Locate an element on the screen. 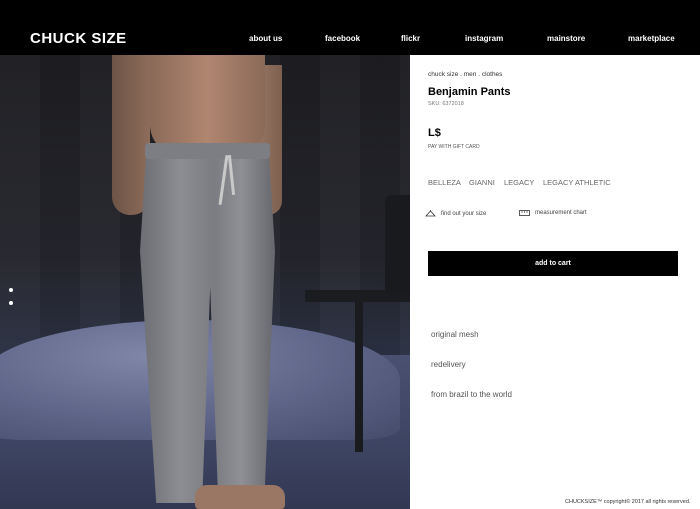 This screenshot has height=509, width=700. measurement-chart-label: measurement chart is located at coordinates (561, 213).